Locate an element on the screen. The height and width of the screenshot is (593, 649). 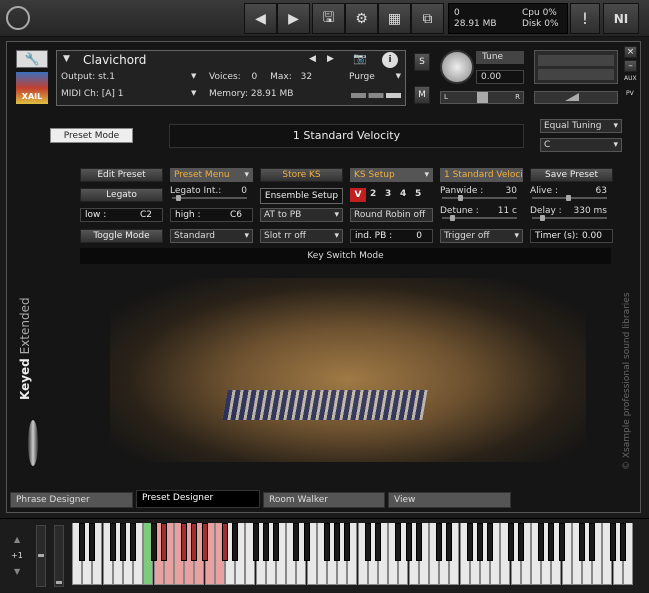
legato-intensity-slider: Legato Int.: 0 is located at coordinates (211, 193).